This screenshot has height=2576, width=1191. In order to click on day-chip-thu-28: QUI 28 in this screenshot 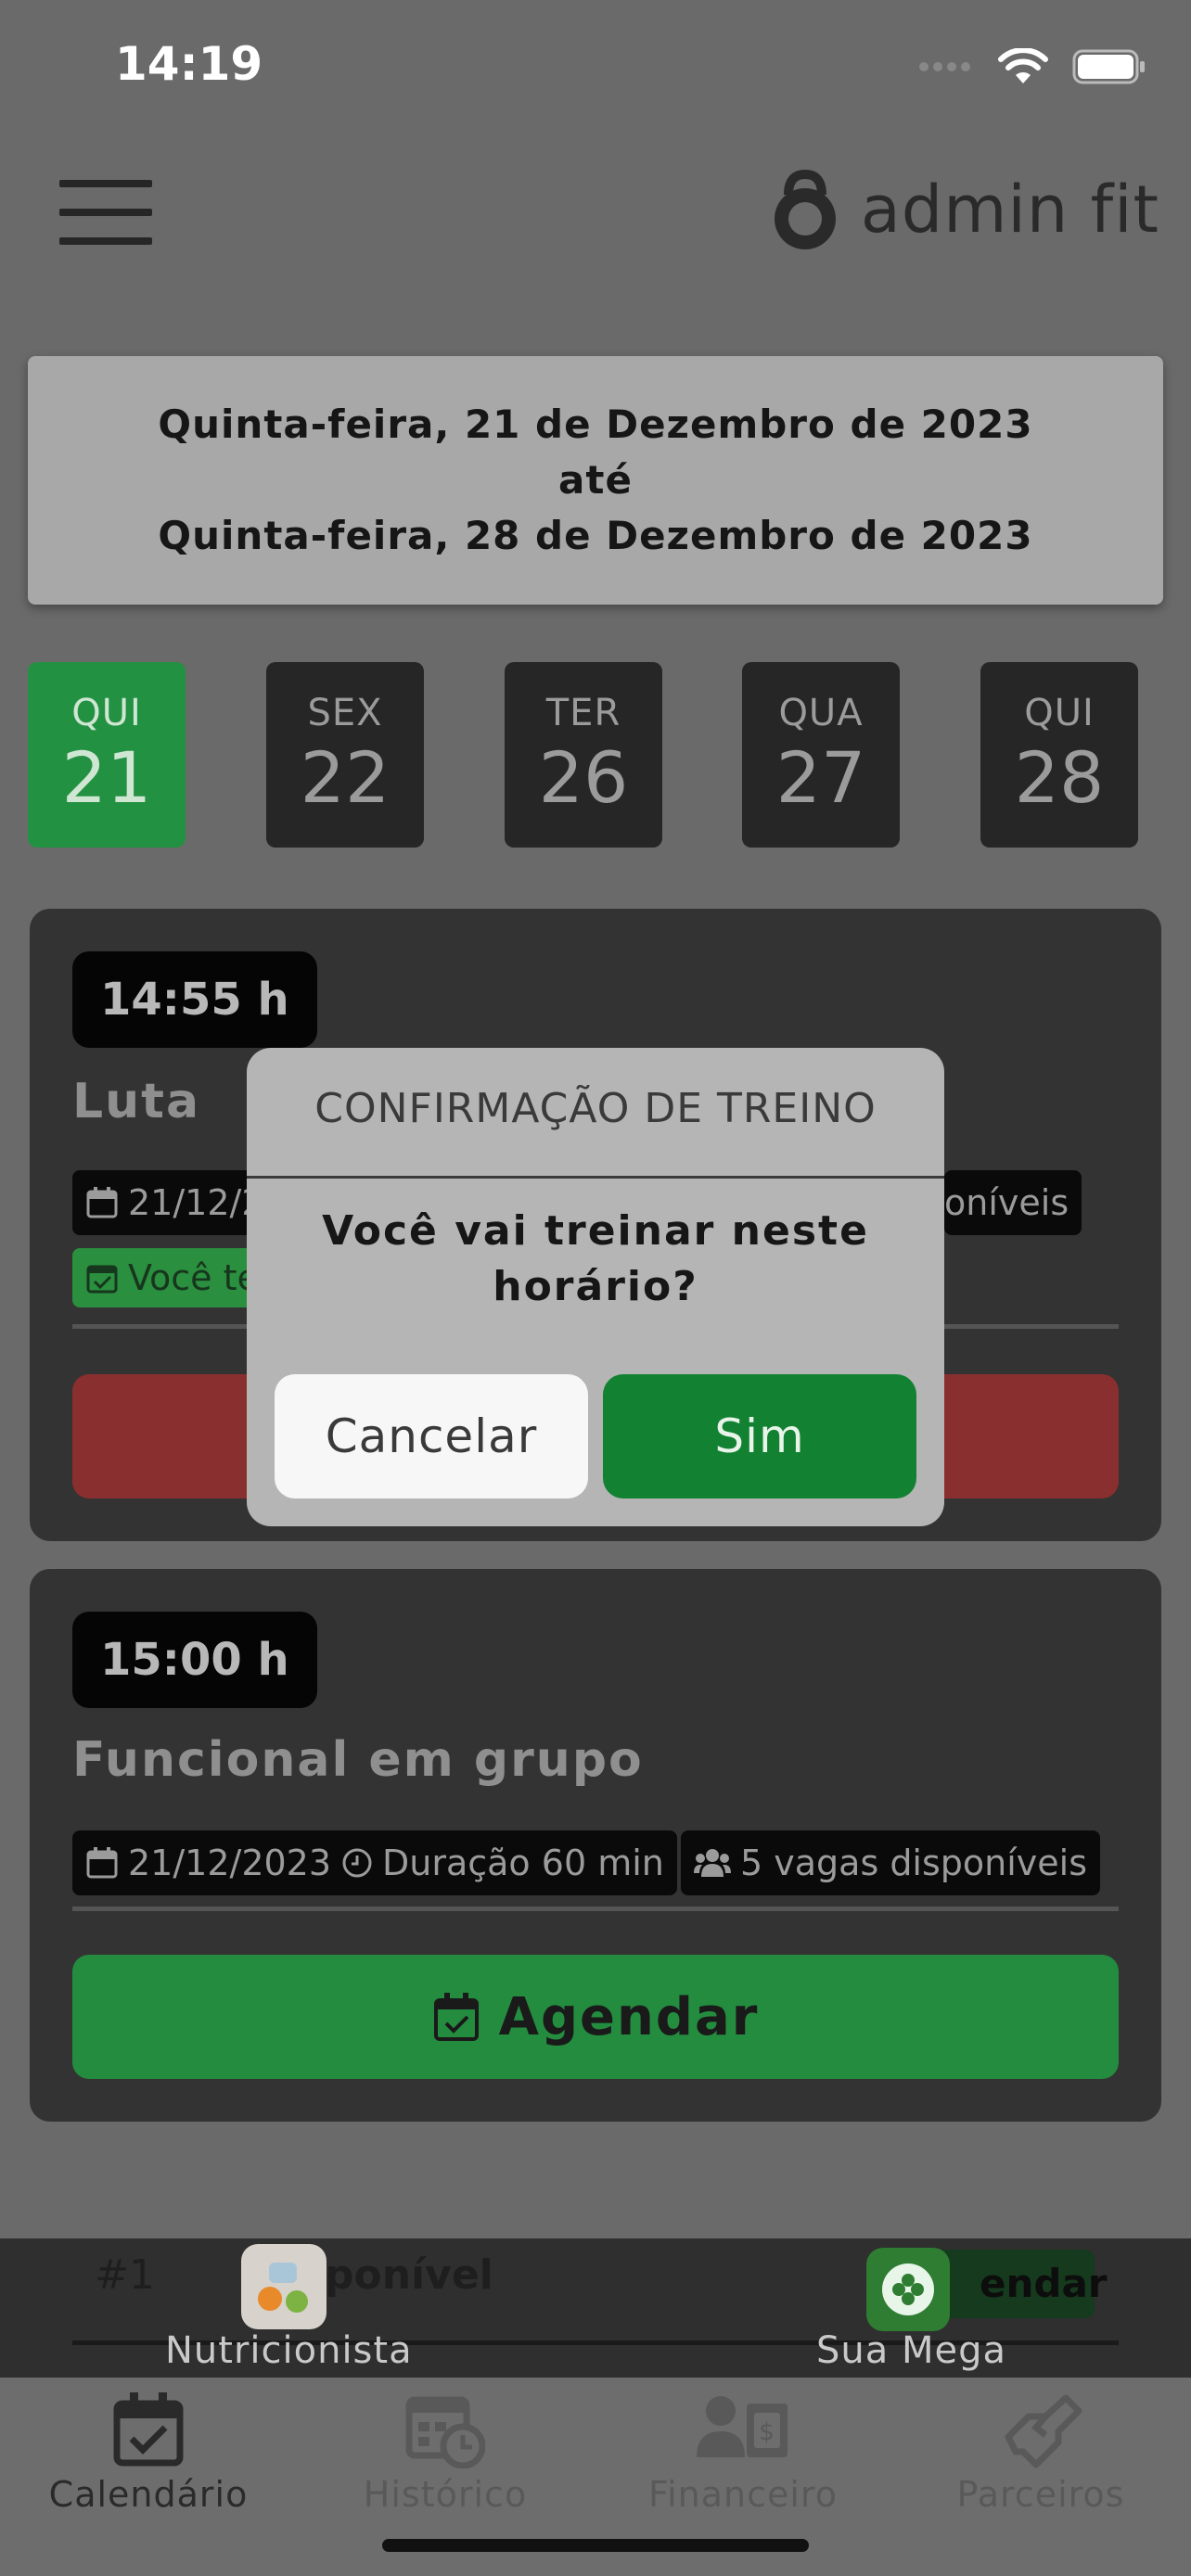, I will do `click(1059, 755)`.